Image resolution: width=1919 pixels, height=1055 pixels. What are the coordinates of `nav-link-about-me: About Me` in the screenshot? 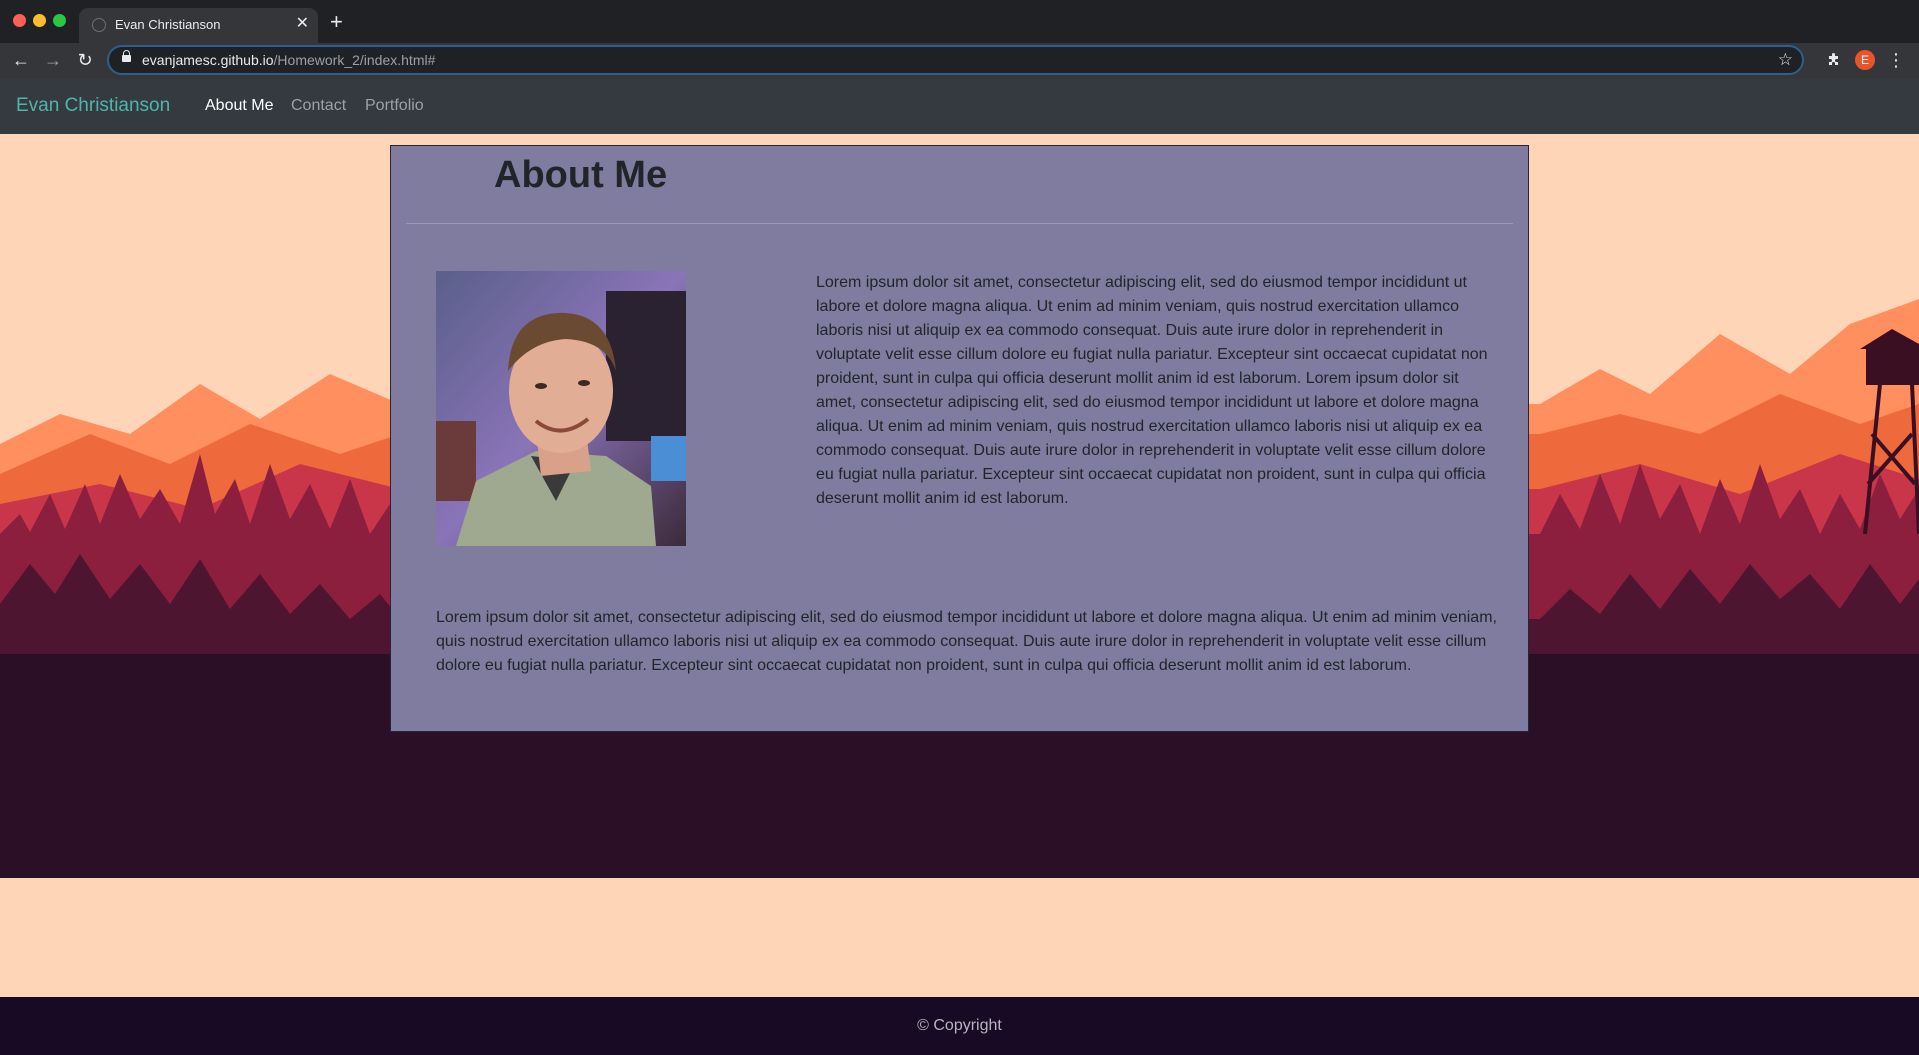 It's located at (239, 106).